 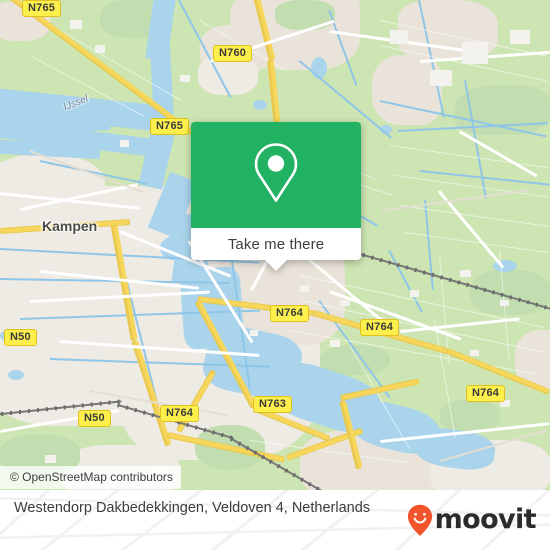 I want to click on take-me-there-label: Take me there, so click(x=276, y=244).